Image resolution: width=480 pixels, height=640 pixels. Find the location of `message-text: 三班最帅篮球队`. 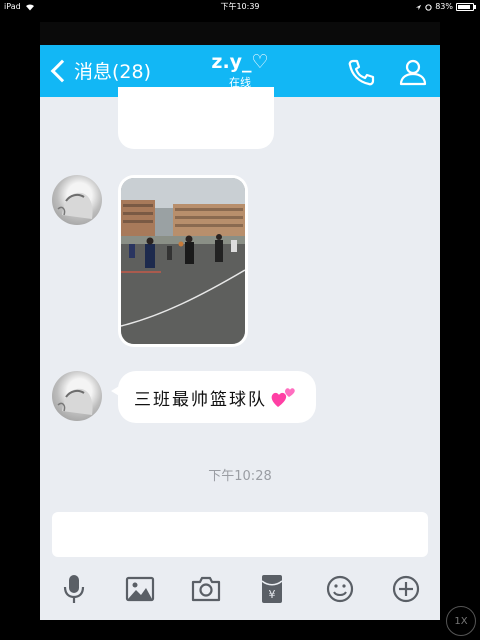

message-text: 三班最帅篮球队 is located at coordinates (200, 399).